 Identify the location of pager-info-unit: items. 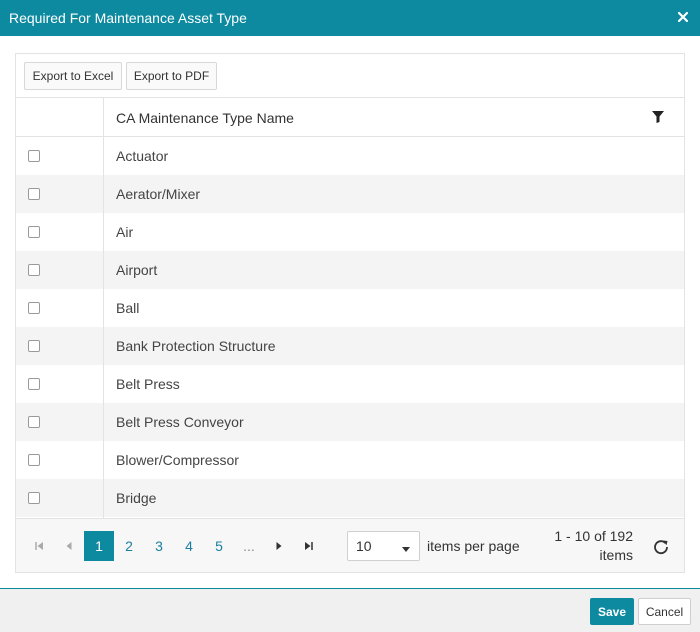
(616, 555).